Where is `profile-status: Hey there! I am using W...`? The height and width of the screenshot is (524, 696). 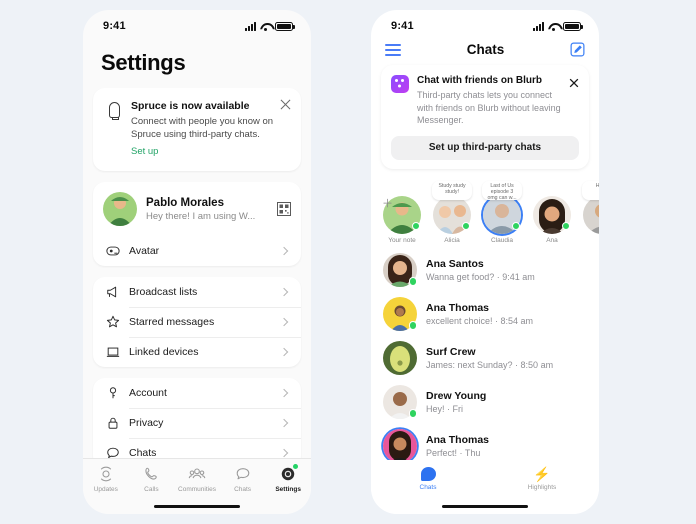 profile-status: Hey there! I am using W... is located at coordinates (201, 216).